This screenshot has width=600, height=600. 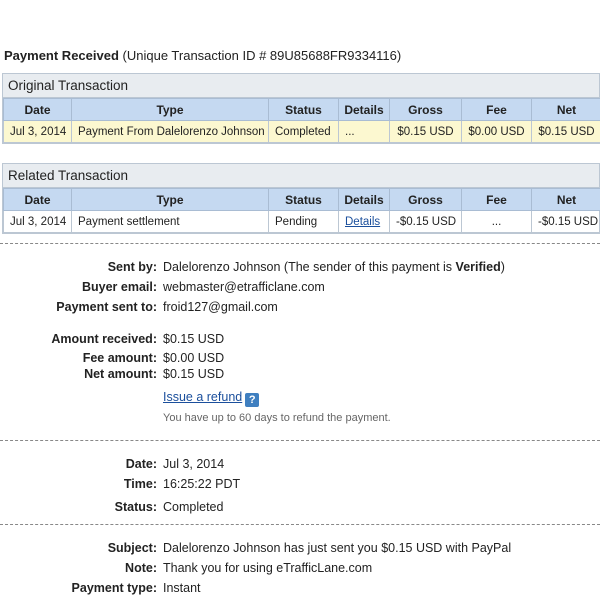 I want to click on related-transaction-title: Related Transaction, so click(x=301, y=176).